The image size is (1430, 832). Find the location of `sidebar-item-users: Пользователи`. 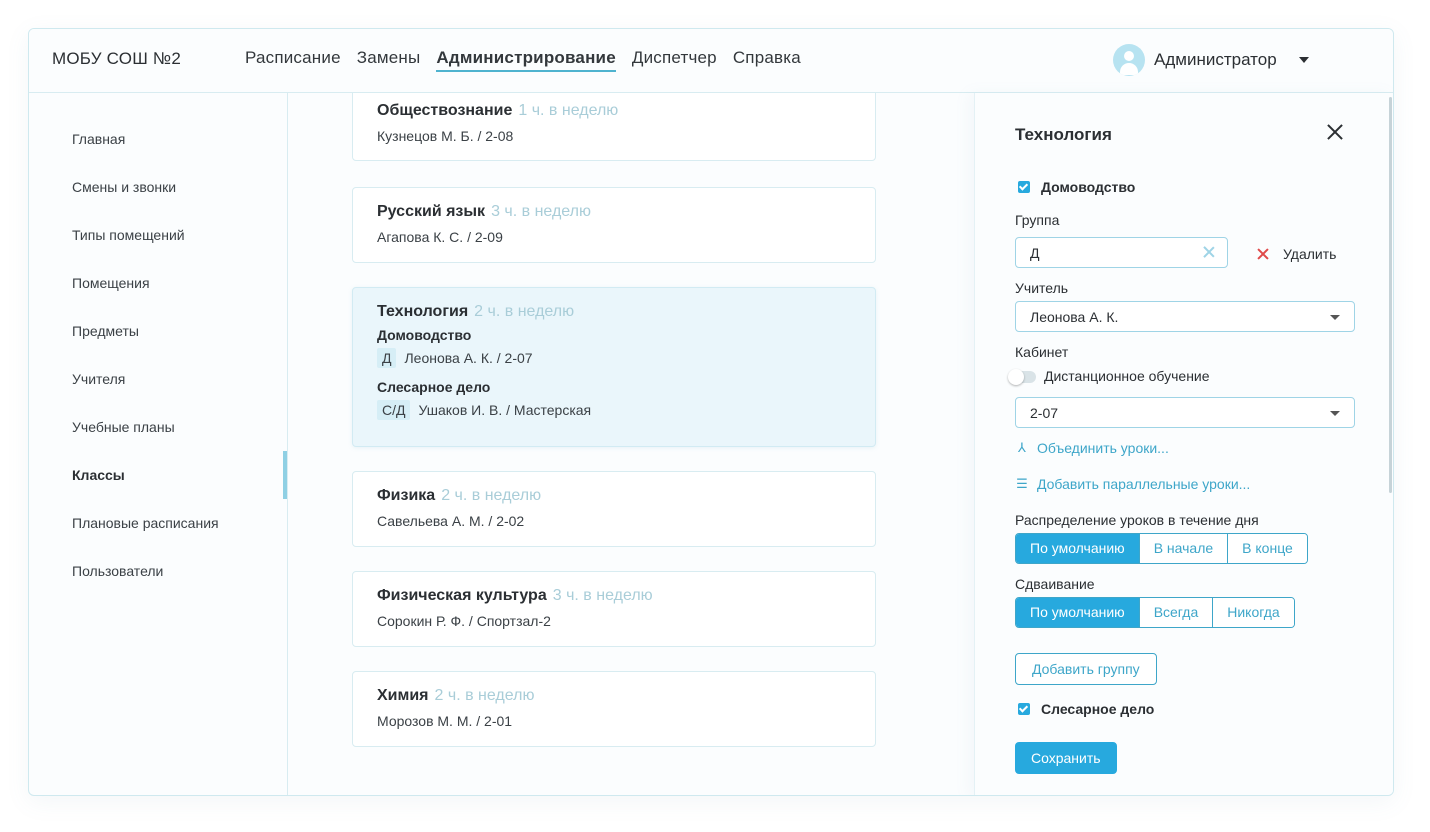

sidebar-item-users: Пользователи is located at coordinates (117, 571).